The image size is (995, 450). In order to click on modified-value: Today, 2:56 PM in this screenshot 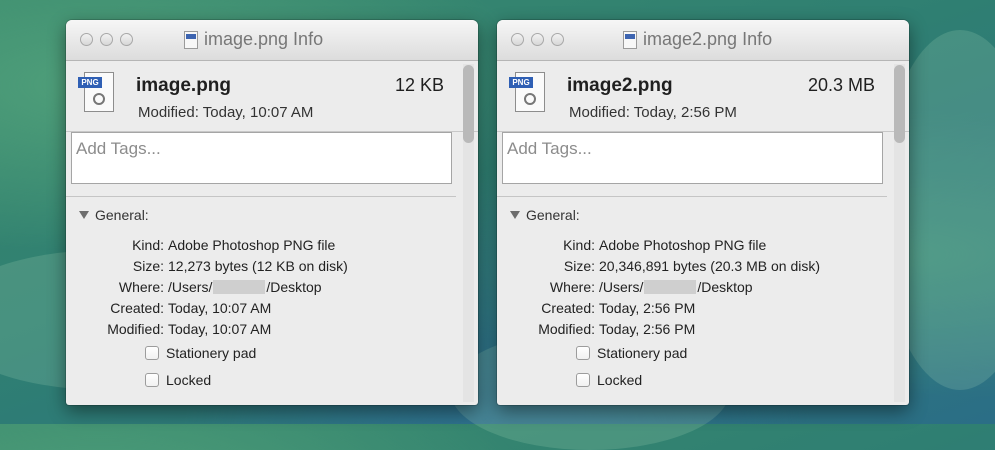, I will do `click(647, 329)`.